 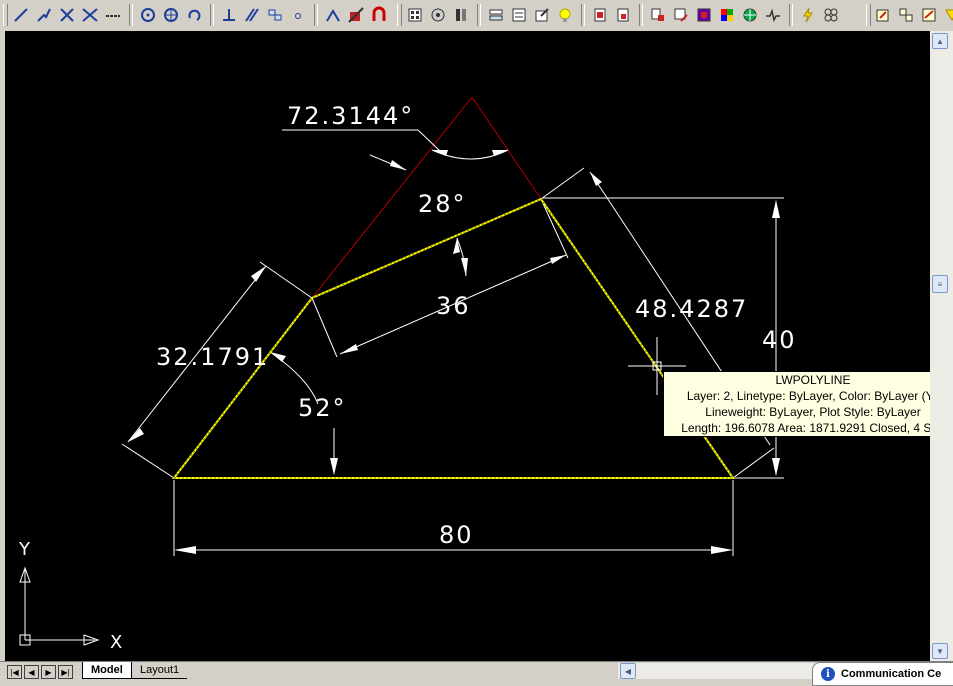 I want to click on last-tab-button: ▶|, so click(x=65, y=672).